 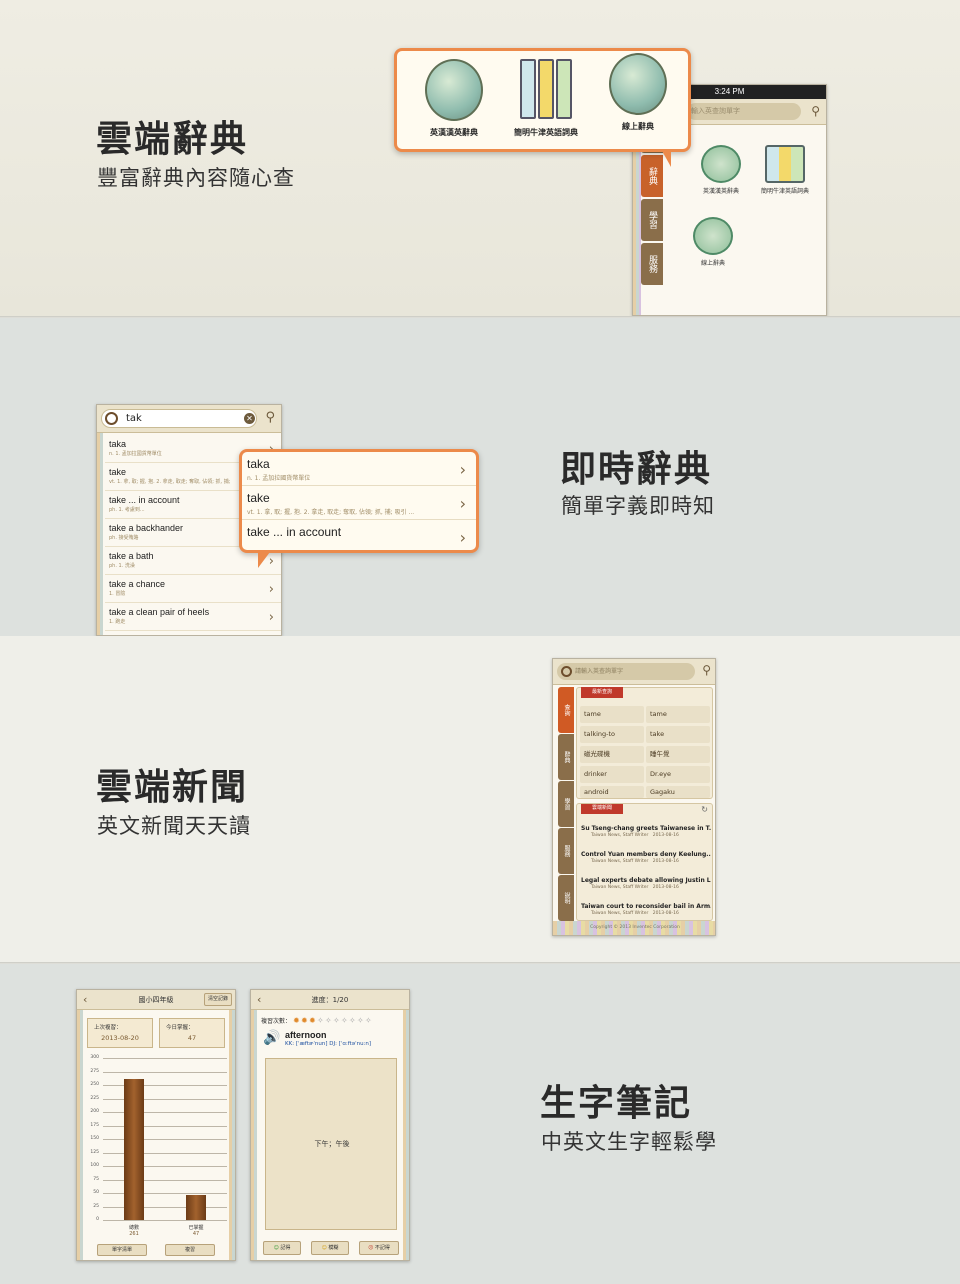 I want to click on word: take, so click(x=258, y=498).